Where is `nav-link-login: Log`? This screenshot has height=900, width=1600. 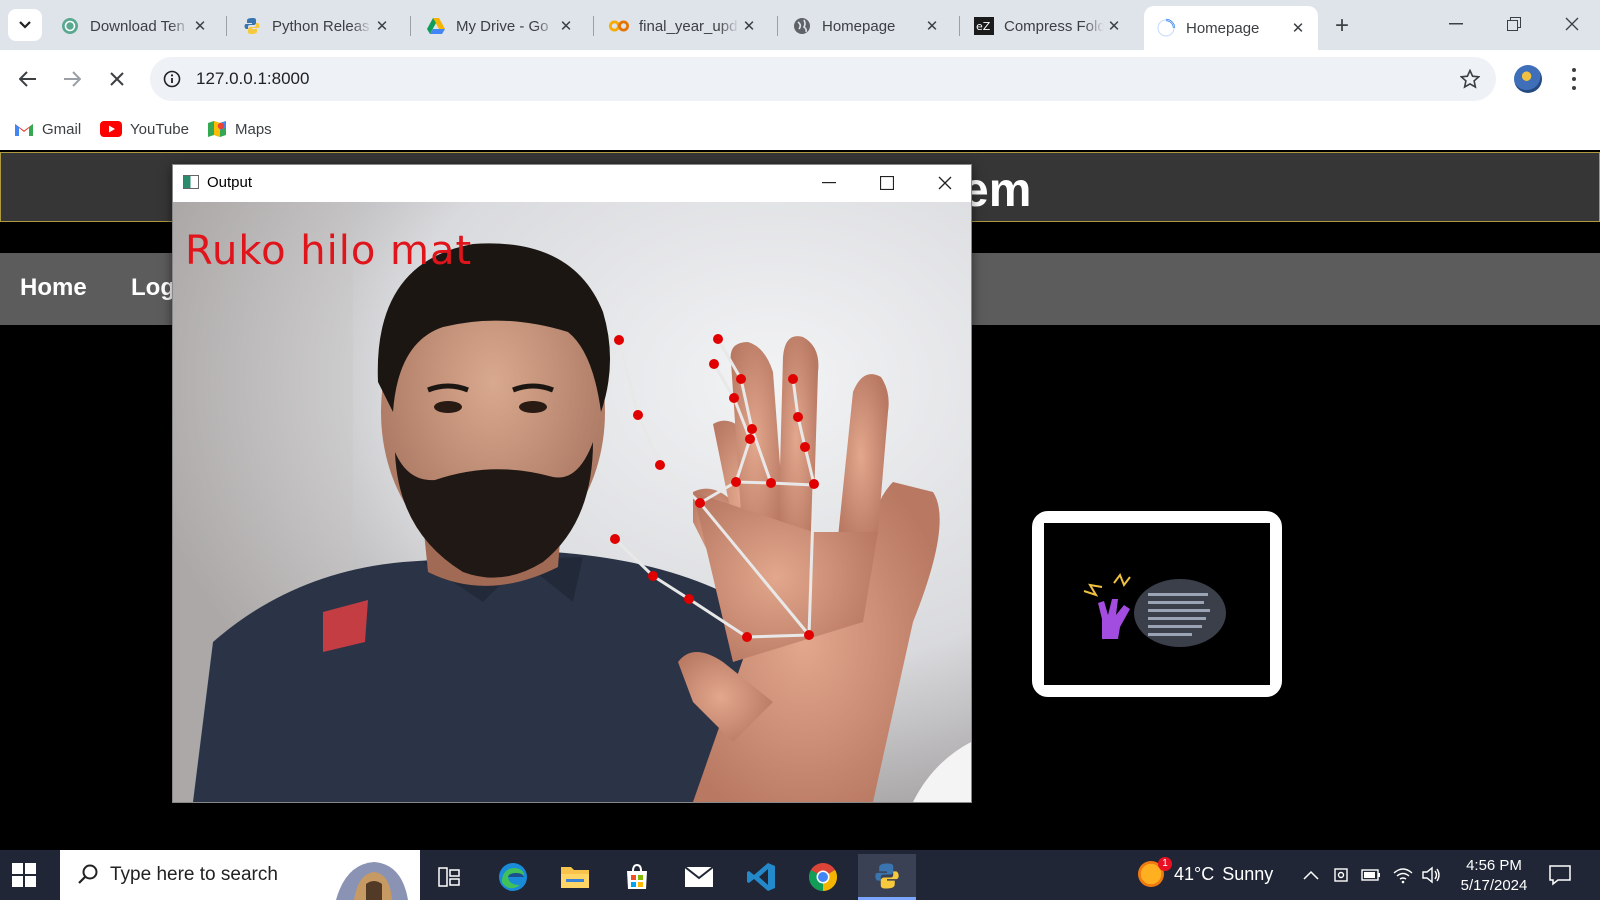 nav-link-login: Log is located at coordinates (153, 288).